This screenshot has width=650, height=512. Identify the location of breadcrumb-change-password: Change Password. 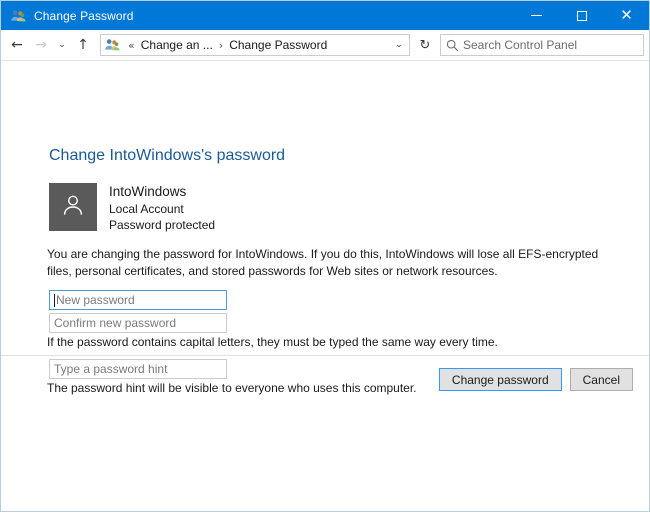
(278, 45).